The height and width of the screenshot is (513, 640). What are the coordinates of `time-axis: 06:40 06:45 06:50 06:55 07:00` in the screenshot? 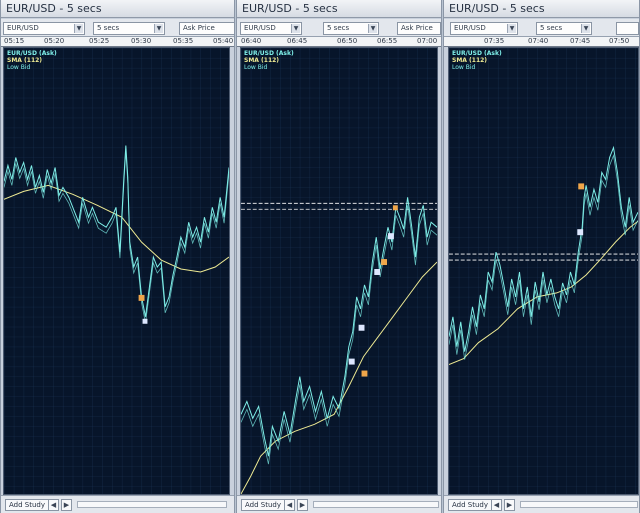 It's located at (339, 42).